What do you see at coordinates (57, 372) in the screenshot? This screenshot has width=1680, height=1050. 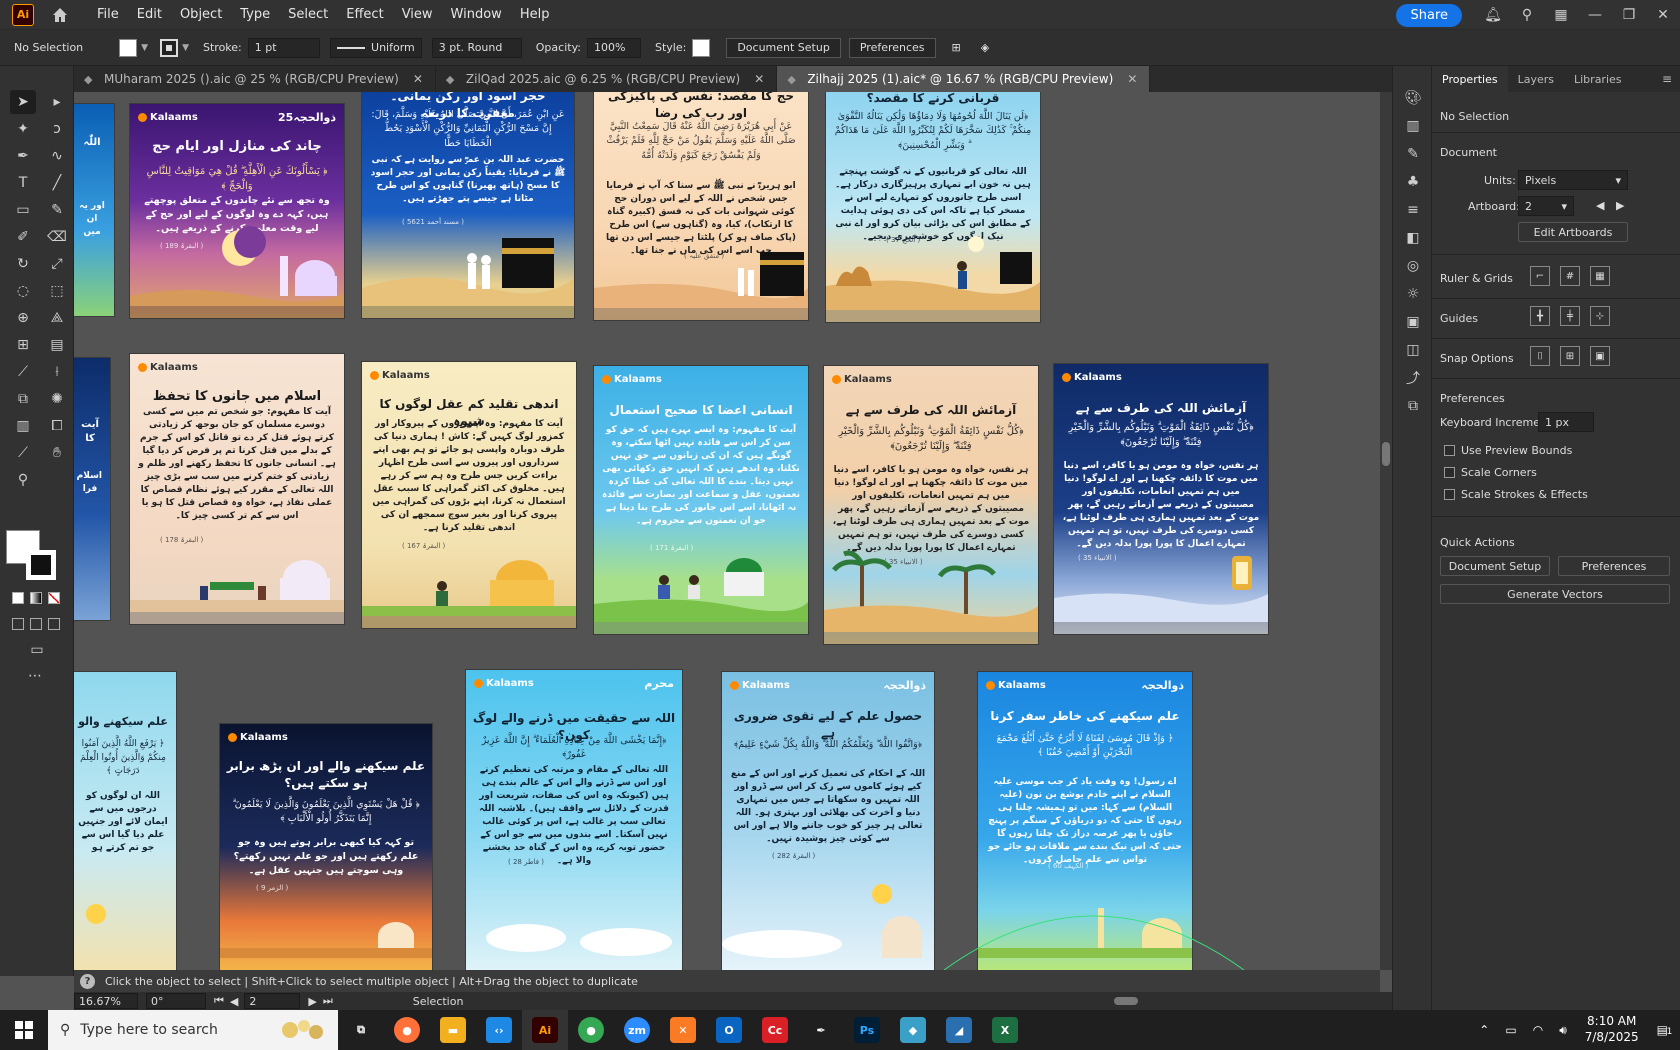 I see `measure-tool-icon: ⟊` at bounding box center [57, 372].